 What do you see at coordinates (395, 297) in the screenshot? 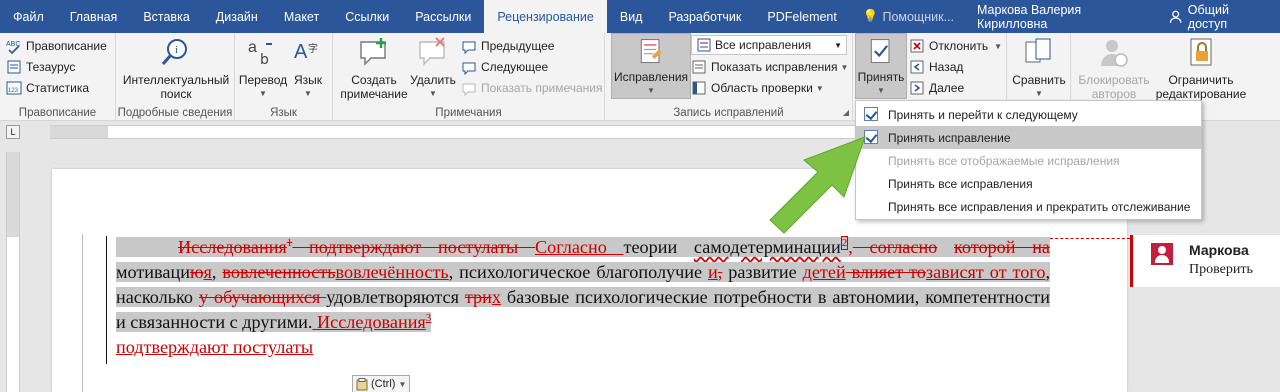
I see `body-text: удовлетворяются` at bounding box center [395, 297].